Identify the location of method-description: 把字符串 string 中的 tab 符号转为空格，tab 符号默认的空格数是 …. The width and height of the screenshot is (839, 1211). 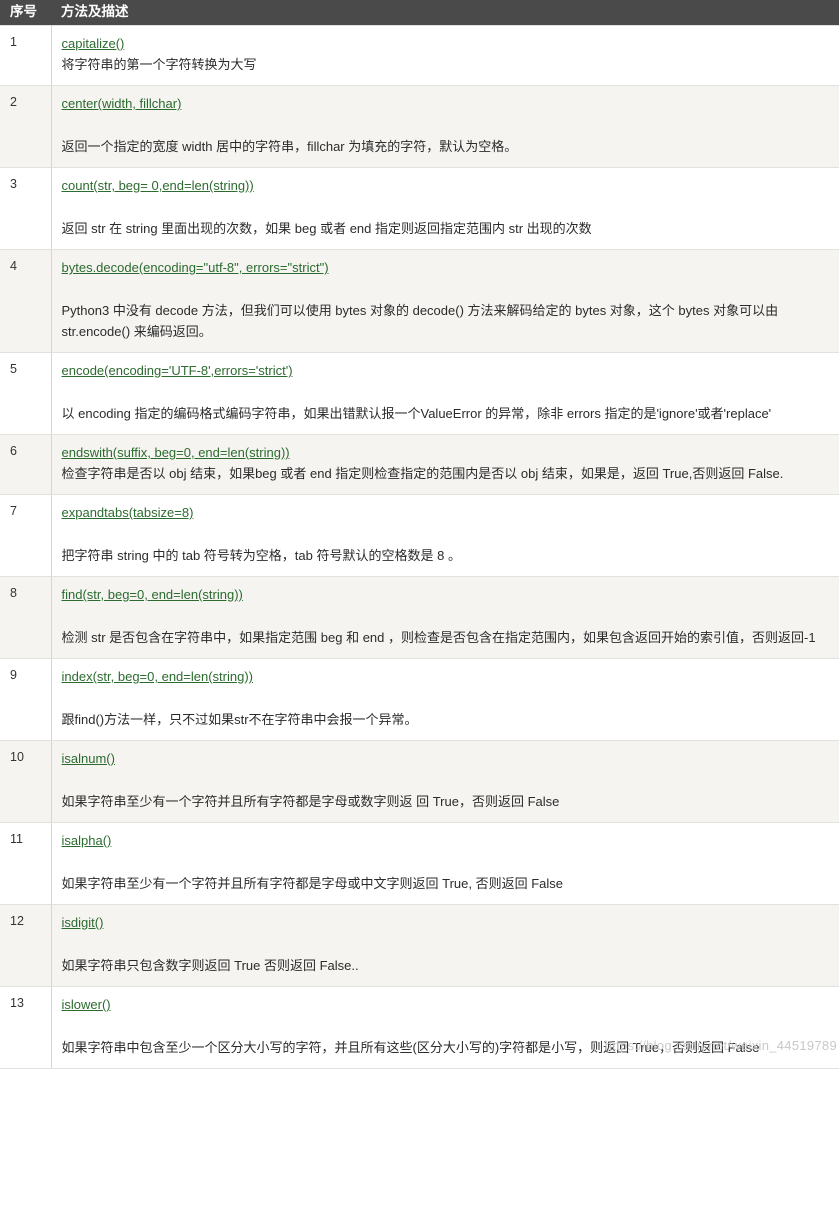
(261, 555).